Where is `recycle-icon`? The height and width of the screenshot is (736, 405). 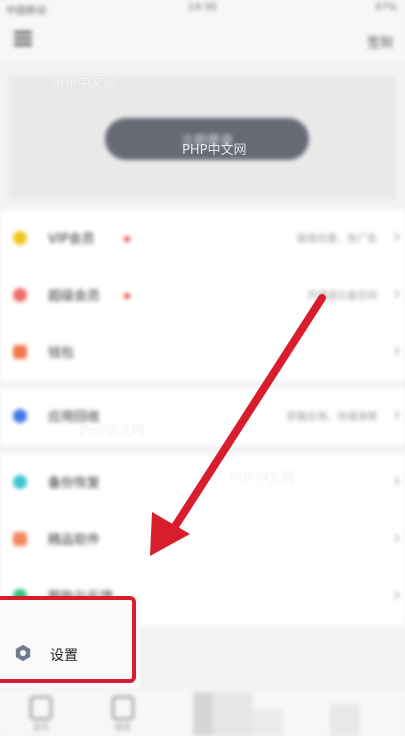
recycle-icon is located at coordinates (20, 416).